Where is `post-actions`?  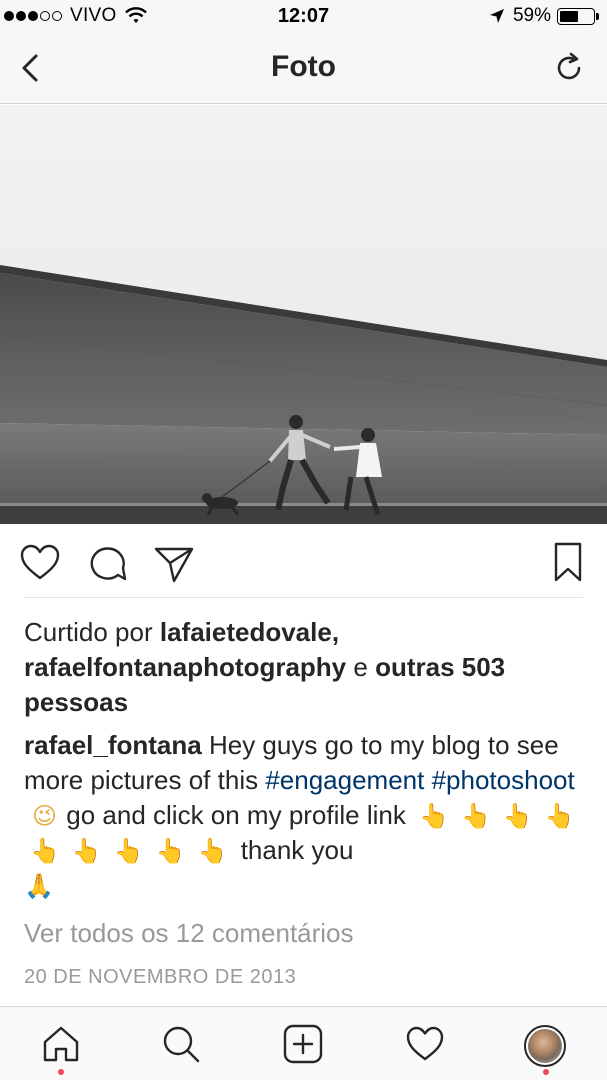
post-actions is located at coordinates (303, 563).